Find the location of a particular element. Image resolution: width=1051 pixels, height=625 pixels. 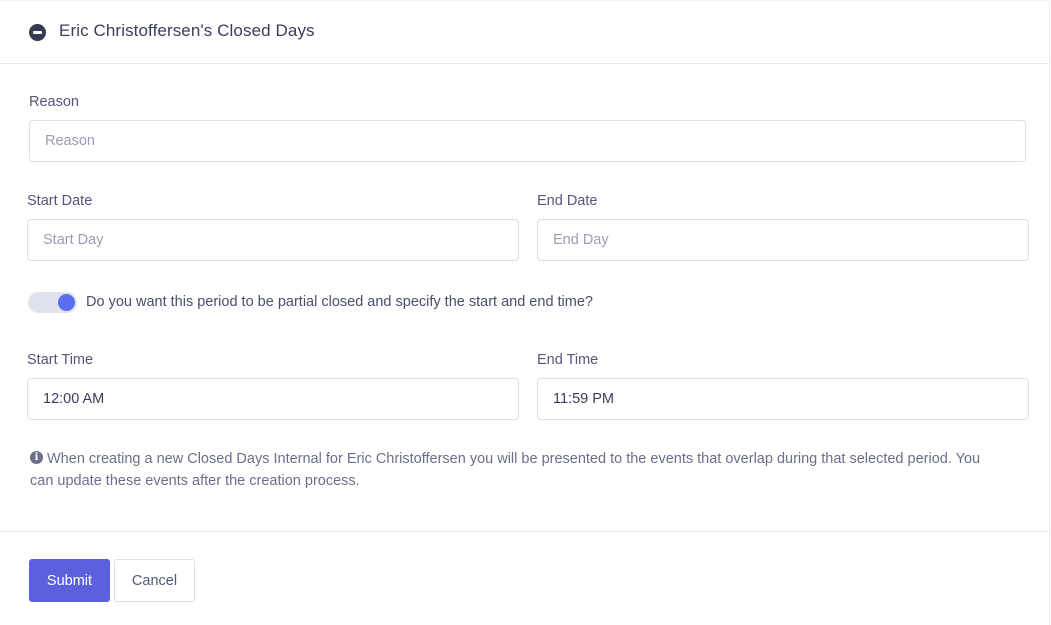

end-date-label: End Date is located at coordinates (567, 201).